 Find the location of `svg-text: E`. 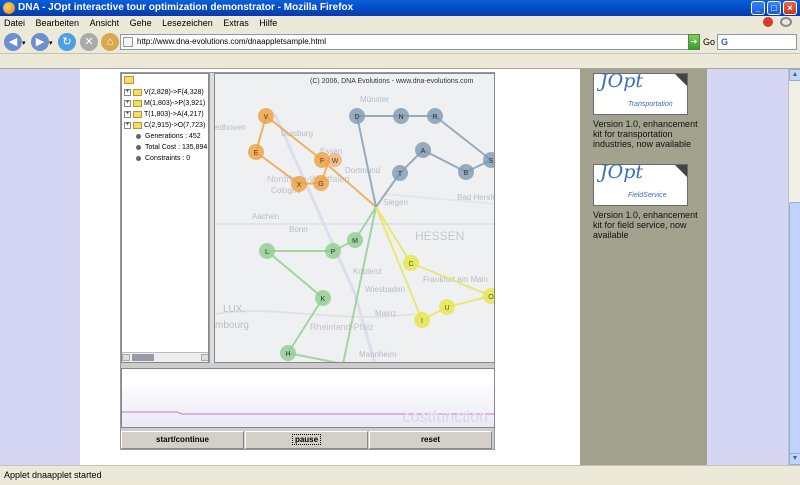

svg-text: E is located at coordinates (256, 153).